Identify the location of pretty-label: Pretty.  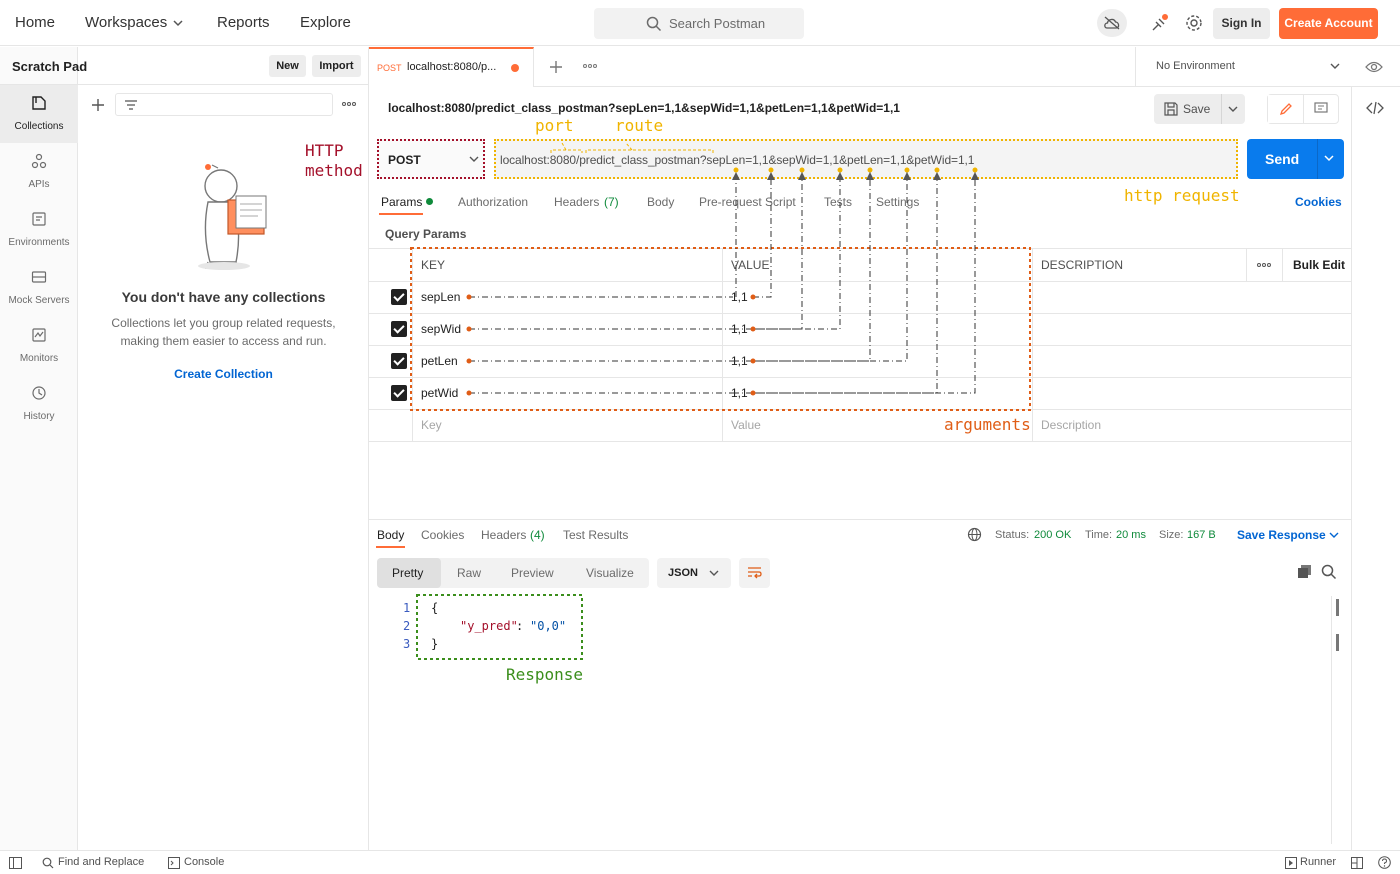
(408, 573).